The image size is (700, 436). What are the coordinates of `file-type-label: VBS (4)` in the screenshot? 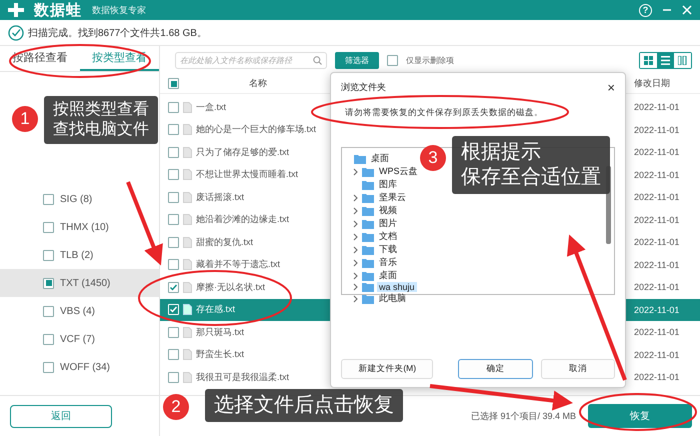 It's located at (78, 311).